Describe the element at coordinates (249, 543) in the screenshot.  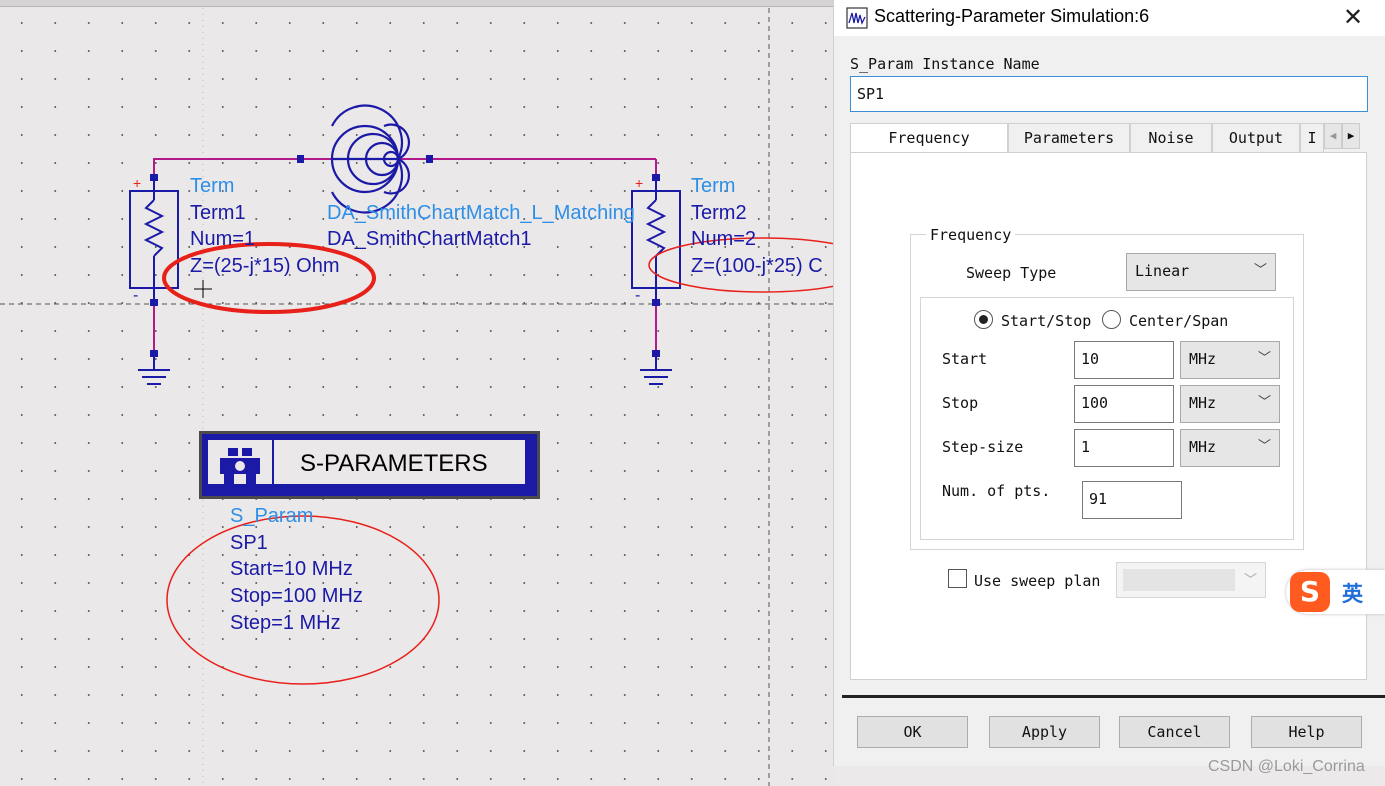
I see `sparam-name-label: SP1` at that location.